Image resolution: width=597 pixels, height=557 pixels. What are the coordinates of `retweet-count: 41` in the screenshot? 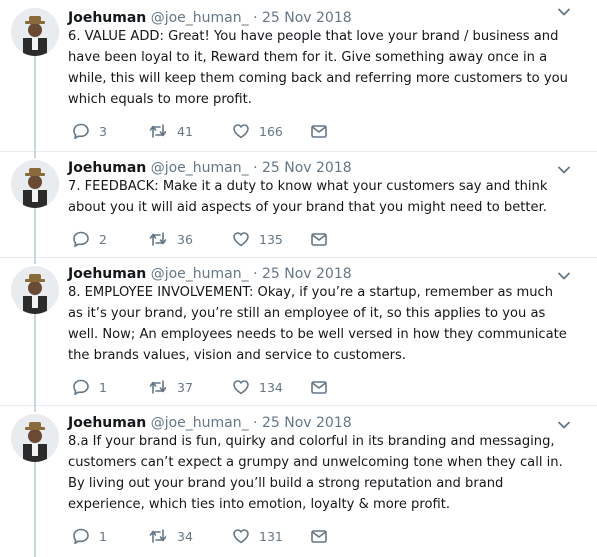 It's located at (185, 131).